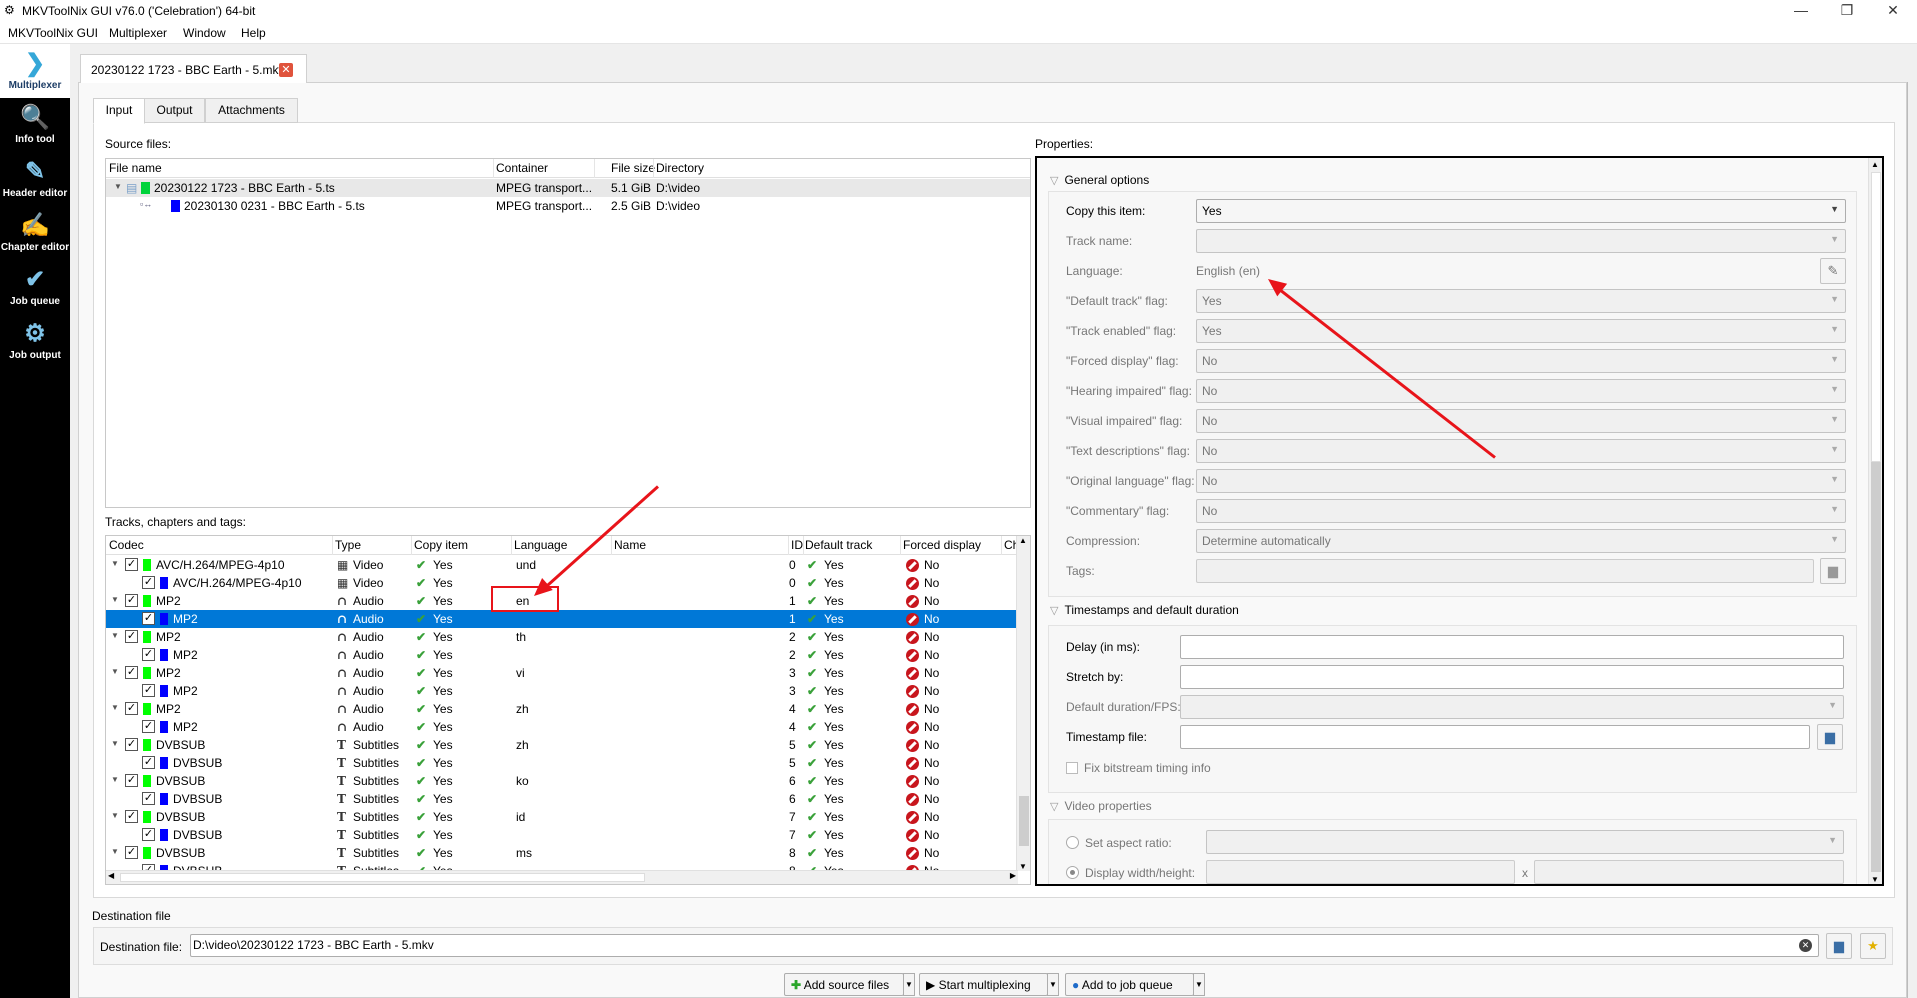 The image size is (1917, 998). I want to click on track-name-combo: ▼, so click(1521, 241).